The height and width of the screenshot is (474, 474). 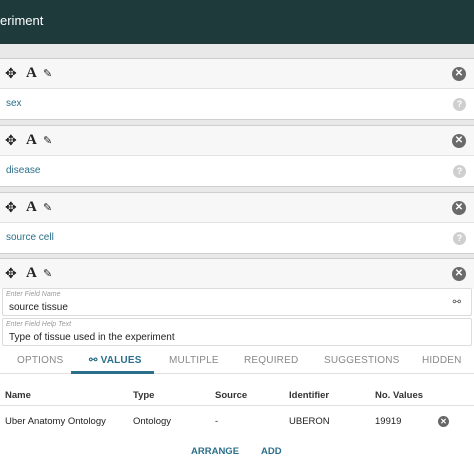 What do you see at coordinates (443, 421) in the screenshot?
I see `remove-row-icon: ✕` at bounding box center [443, 421].